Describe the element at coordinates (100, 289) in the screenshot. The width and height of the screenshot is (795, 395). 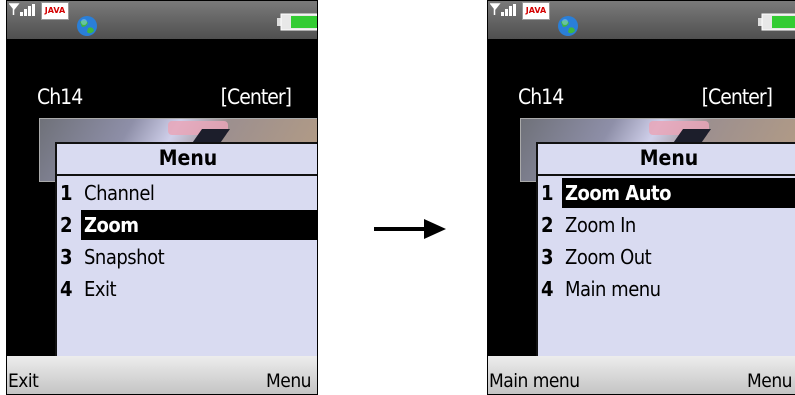
I see `menu-item-label: Exit` at that location.